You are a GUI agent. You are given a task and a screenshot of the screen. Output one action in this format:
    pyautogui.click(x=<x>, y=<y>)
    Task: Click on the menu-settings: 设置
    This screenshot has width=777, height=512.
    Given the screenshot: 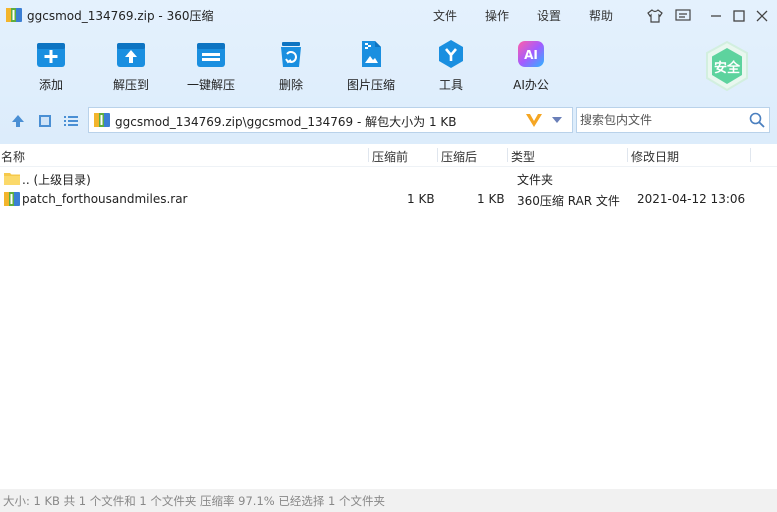 What is the action you would take?
    pyautogui.click(x=549, y=15)
    